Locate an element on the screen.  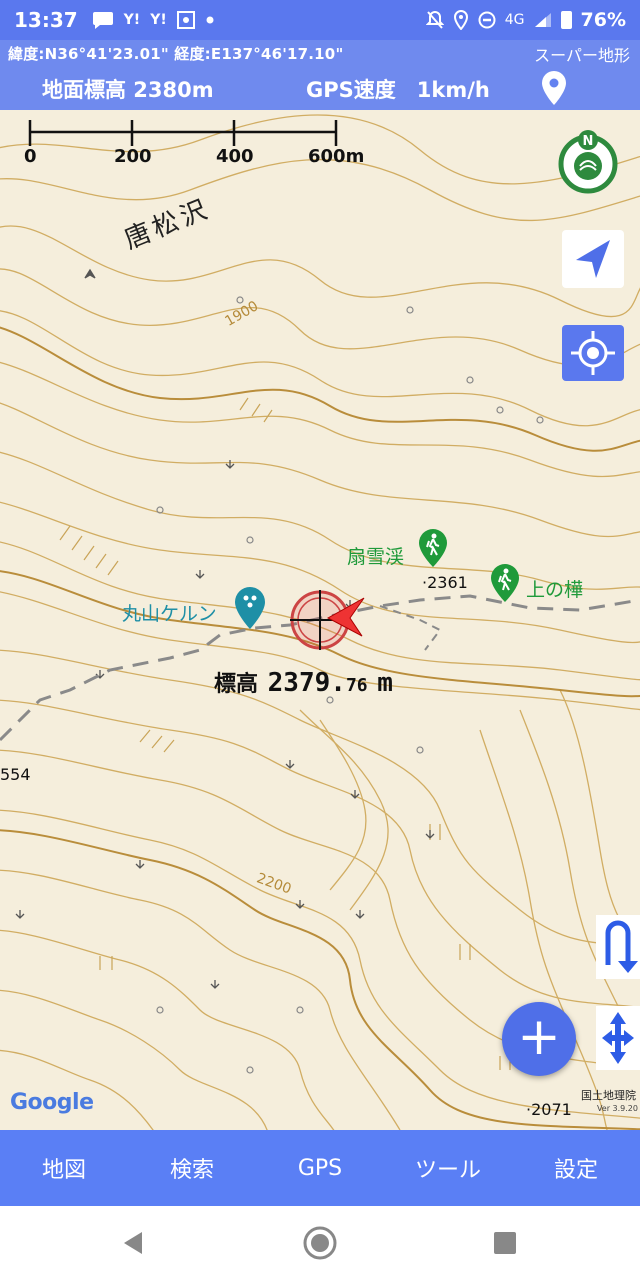
poi-label-maruyama: 丸山ケルン is located at coordinates (169, 612).